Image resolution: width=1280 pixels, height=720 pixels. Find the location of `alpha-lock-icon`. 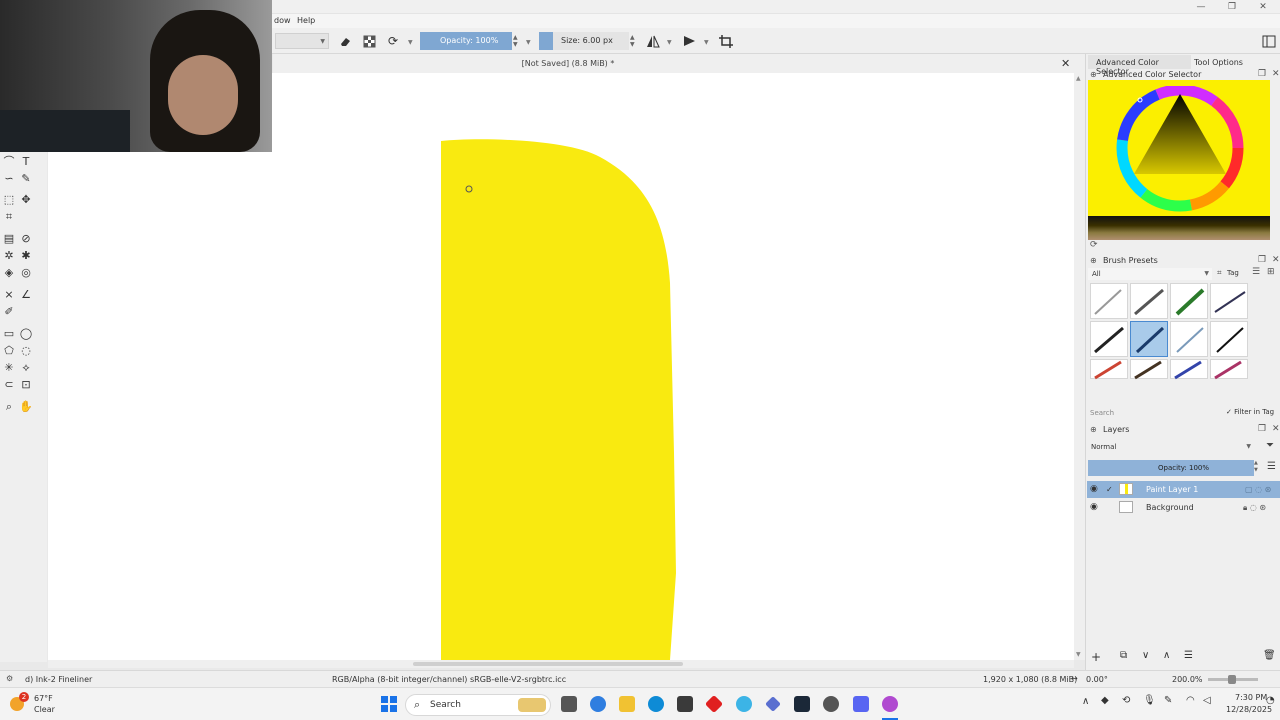

alpha-lock-icon is located at coordinates (369, 41).